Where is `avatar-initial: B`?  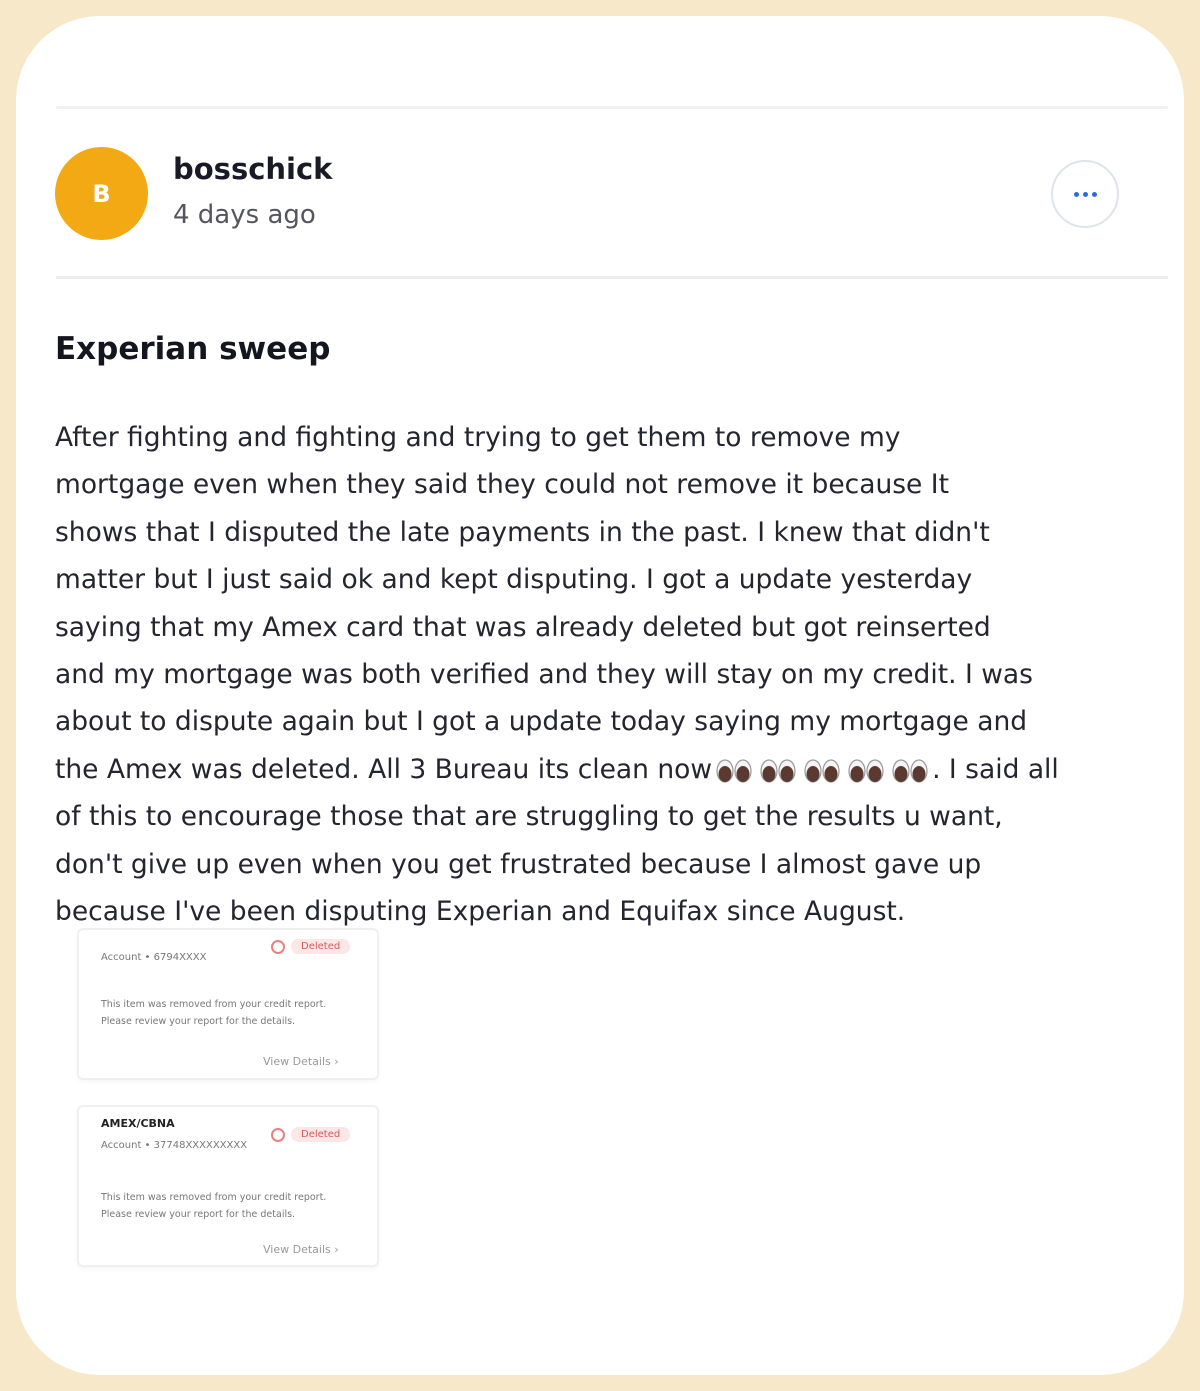 avatar-initial: B is located at coordinates (101, 193).